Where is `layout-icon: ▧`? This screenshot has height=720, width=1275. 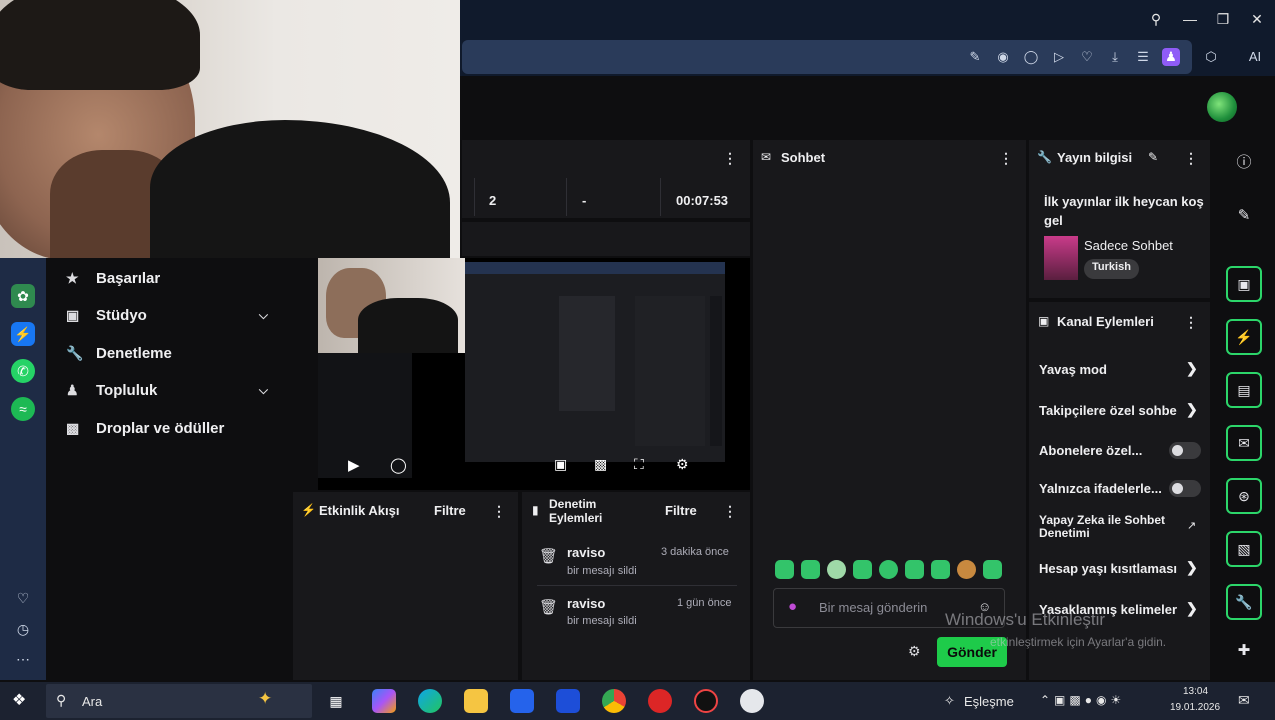 layout-icon: ▧ is located at coordinates (1244, 549).